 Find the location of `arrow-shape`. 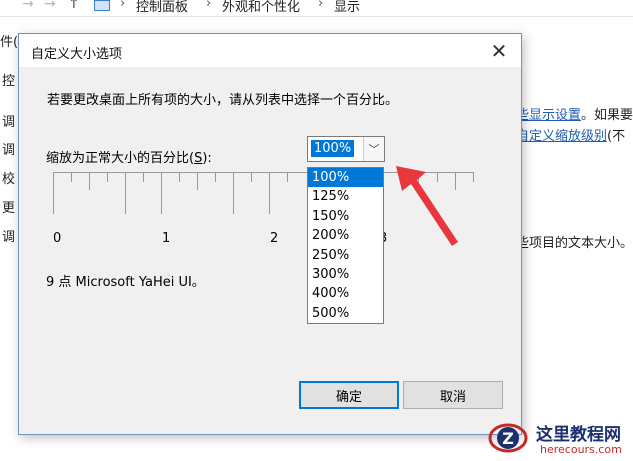

arrow-shape is located at coordinates (427, 206).